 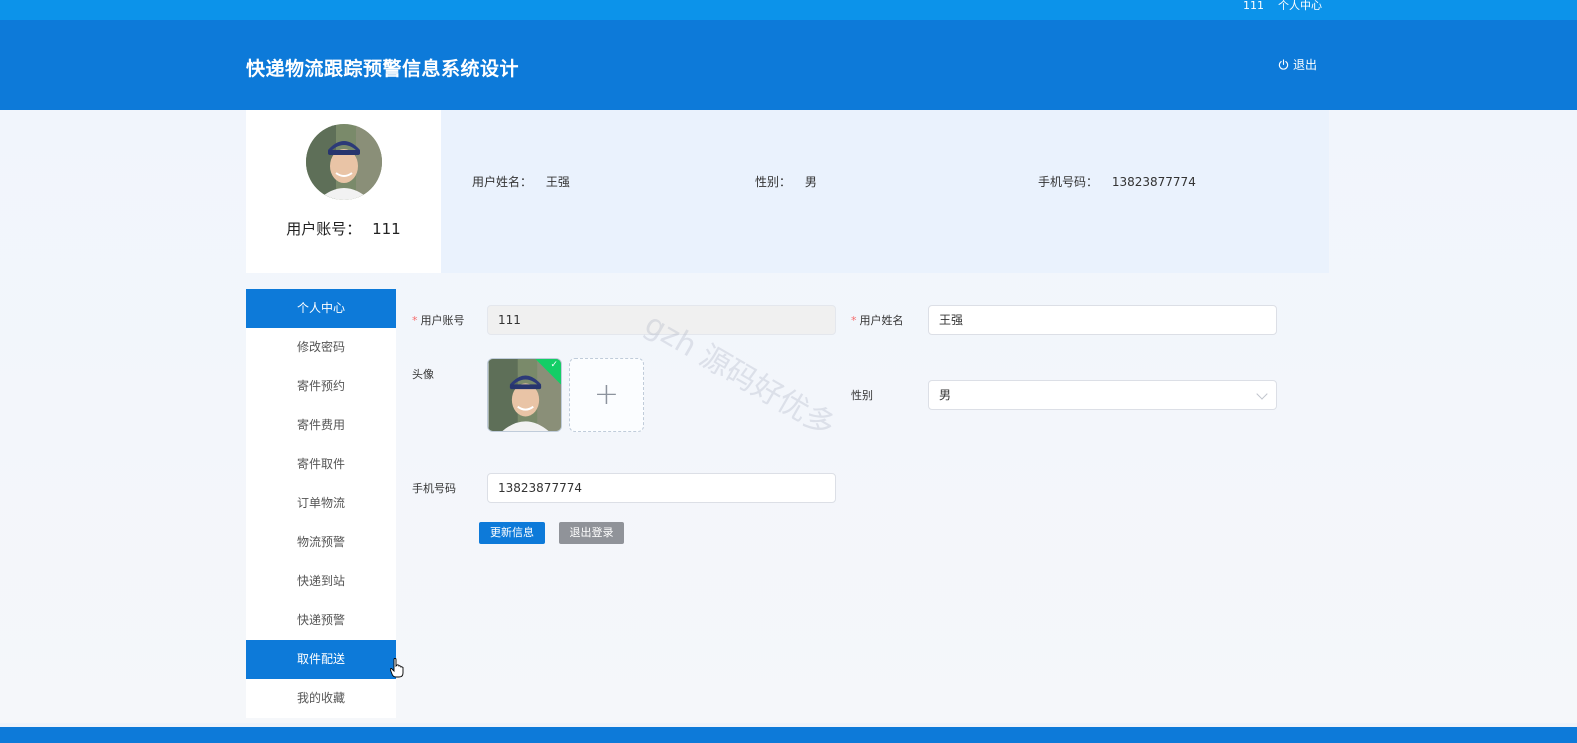 I want to click on form-avatar-label: 头像, so click(x=423, y=374).